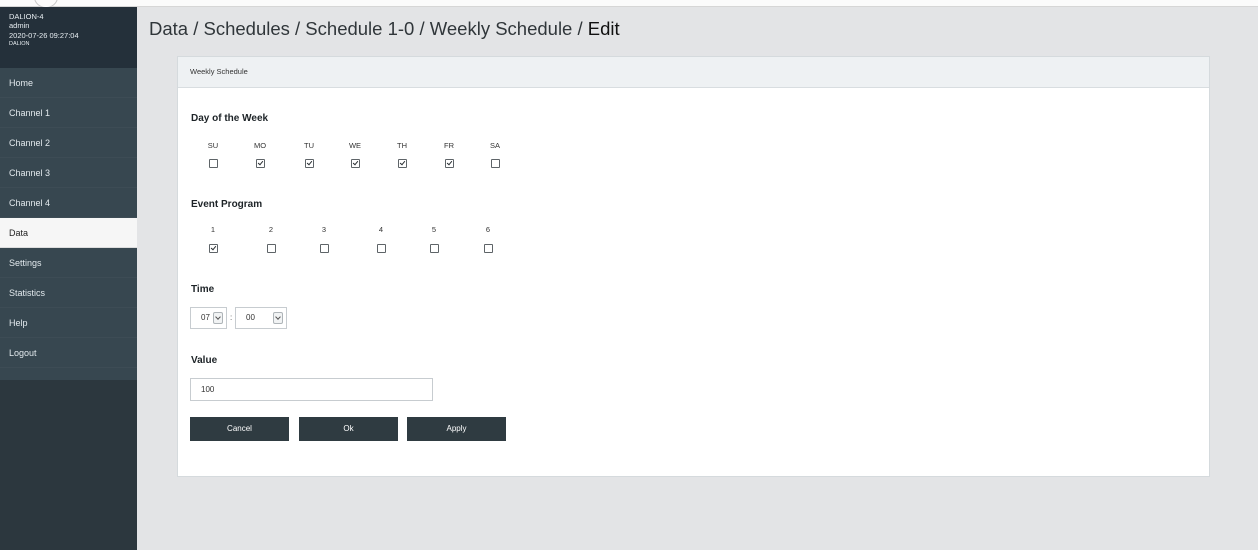  I want to click on breadcrumb-current: Edit, so click(603, 28).